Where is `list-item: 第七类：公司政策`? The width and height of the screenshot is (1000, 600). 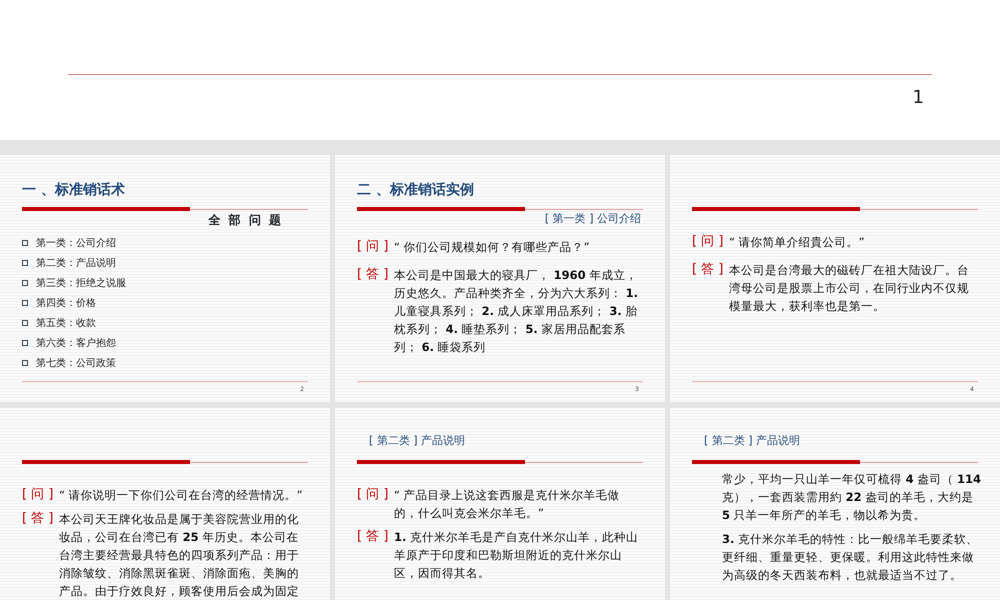 list-item: 第七类：公司政策 is located at coordinates (76, 363).